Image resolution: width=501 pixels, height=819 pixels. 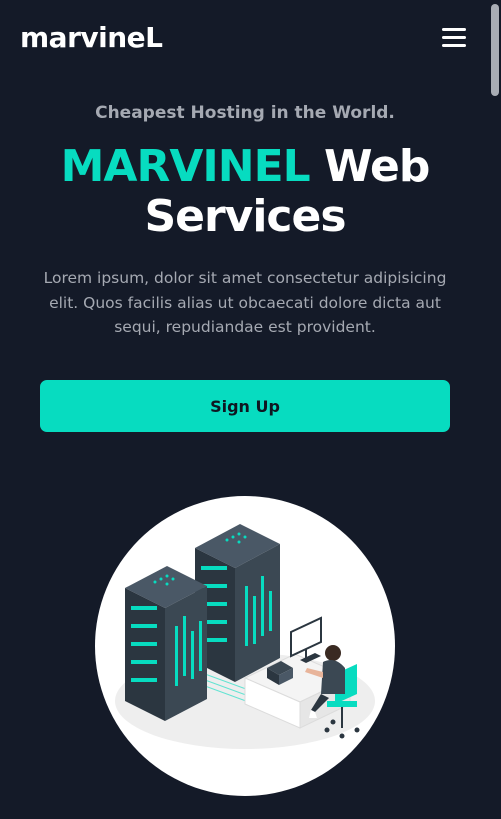 What do you see at coordinates (185, 166) in the screenshot?
I see `hero-title-accent: MARVINEL` at bounding box center [185, 166].